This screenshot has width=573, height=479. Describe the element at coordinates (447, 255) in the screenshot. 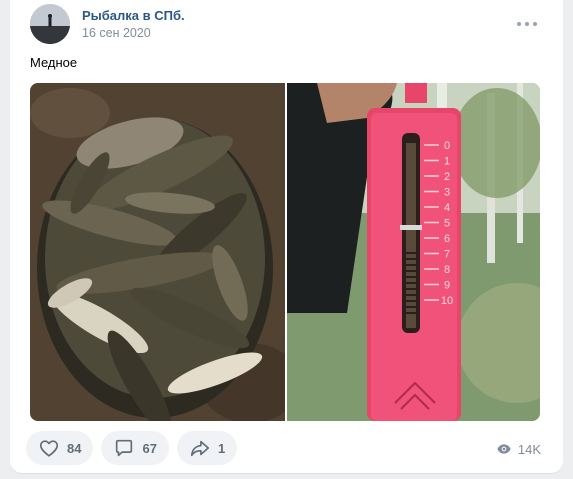

I see `scale-mark: 7` at that location.